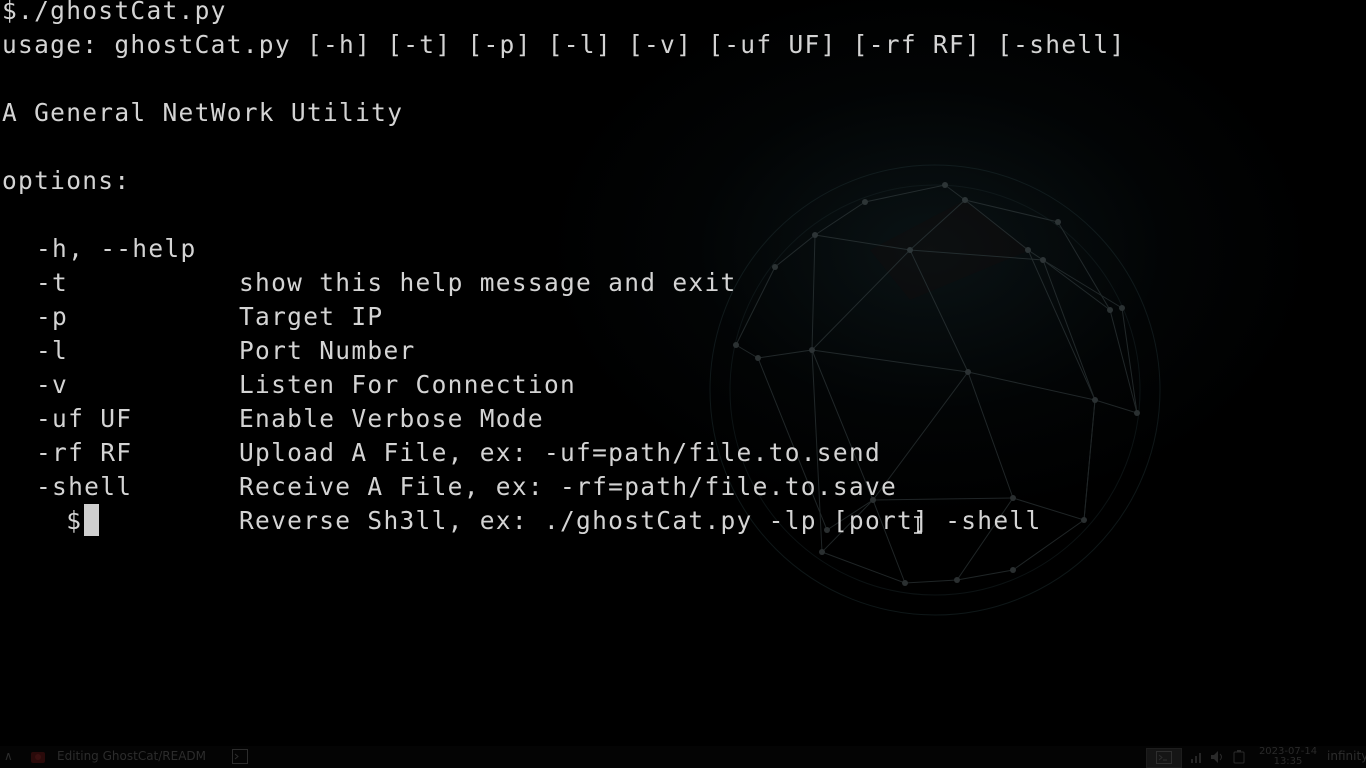  I want to click on command-line: $./ghostCat.py, so click(114, 12).